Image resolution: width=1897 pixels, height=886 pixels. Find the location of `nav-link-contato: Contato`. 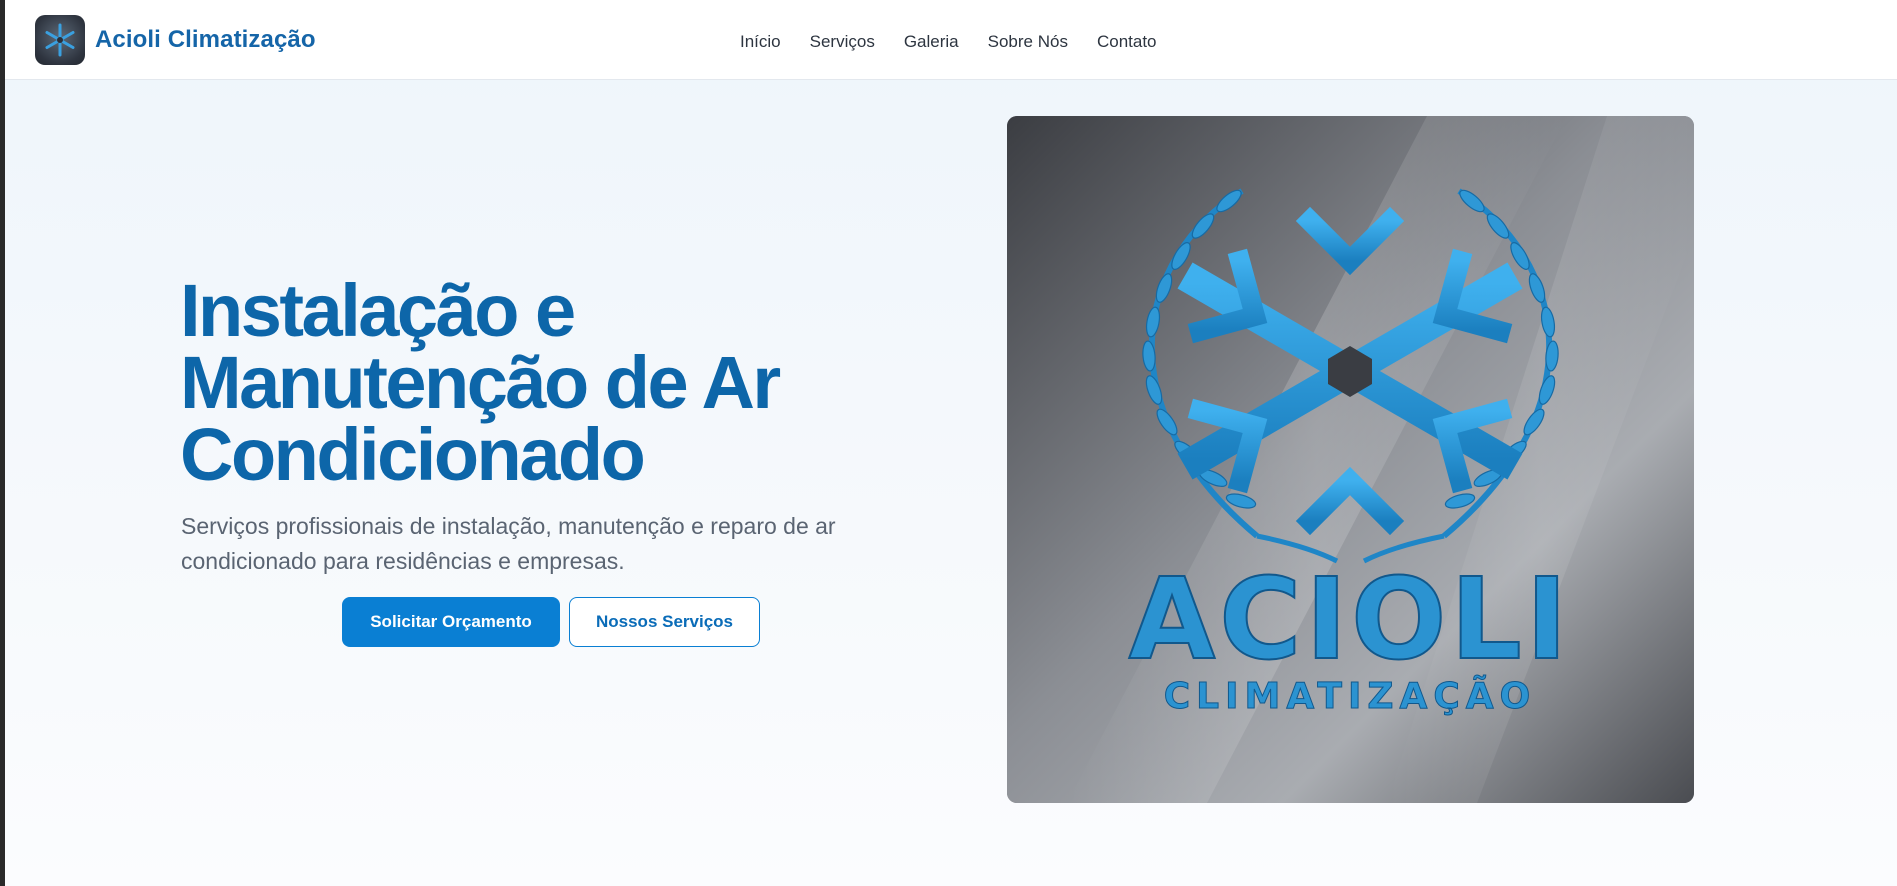

nav-link-contato: Contato is located at coordinates (1127, 42).